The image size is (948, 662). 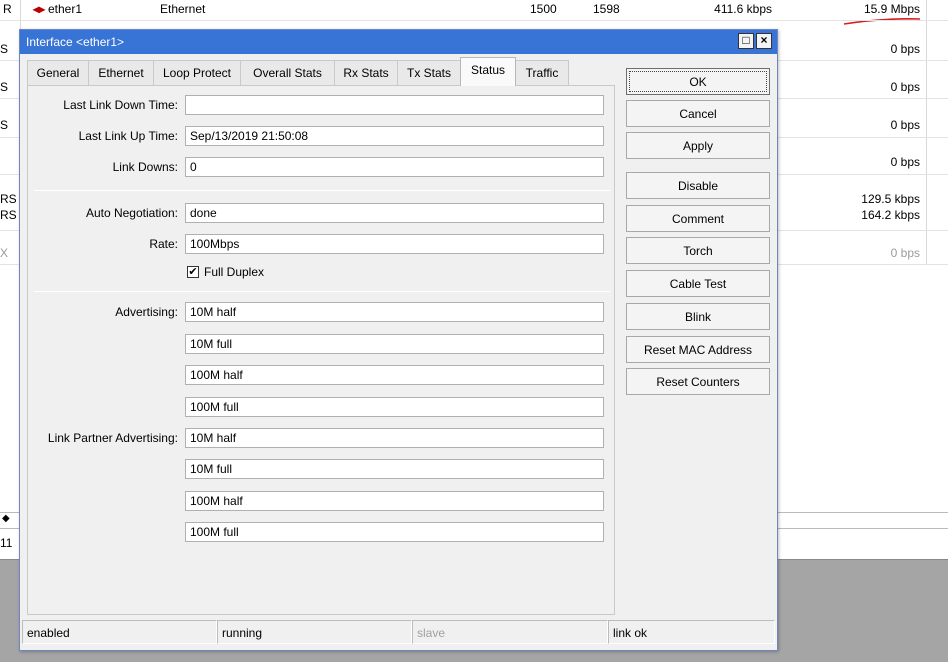 I want to click on auto-negotiation-label: Auto Negotiation:, so click(x=131, y=213).